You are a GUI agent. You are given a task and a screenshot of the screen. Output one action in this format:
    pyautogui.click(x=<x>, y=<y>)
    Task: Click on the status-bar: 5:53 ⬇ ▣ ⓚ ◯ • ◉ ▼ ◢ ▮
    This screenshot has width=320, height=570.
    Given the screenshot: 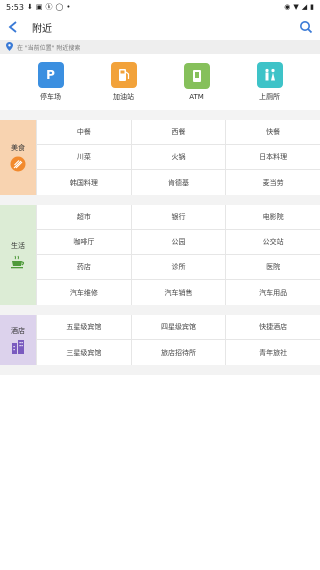 What is the action you would take?
    pyautogui.click(x=160, y=7)
    